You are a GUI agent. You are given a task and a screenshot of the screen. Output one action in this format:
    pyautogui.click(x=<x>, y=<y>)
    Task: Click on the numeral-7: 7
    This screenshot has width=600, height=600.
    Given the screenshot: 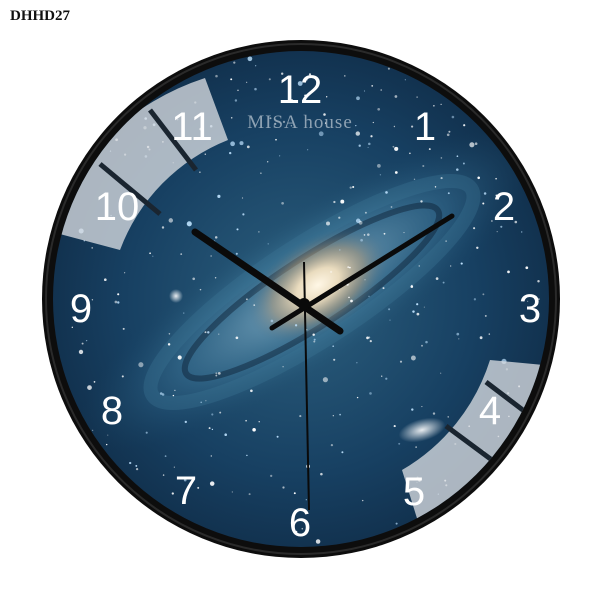 What is the action you would take?
    pyautogui.click(x=186, y=491)
    